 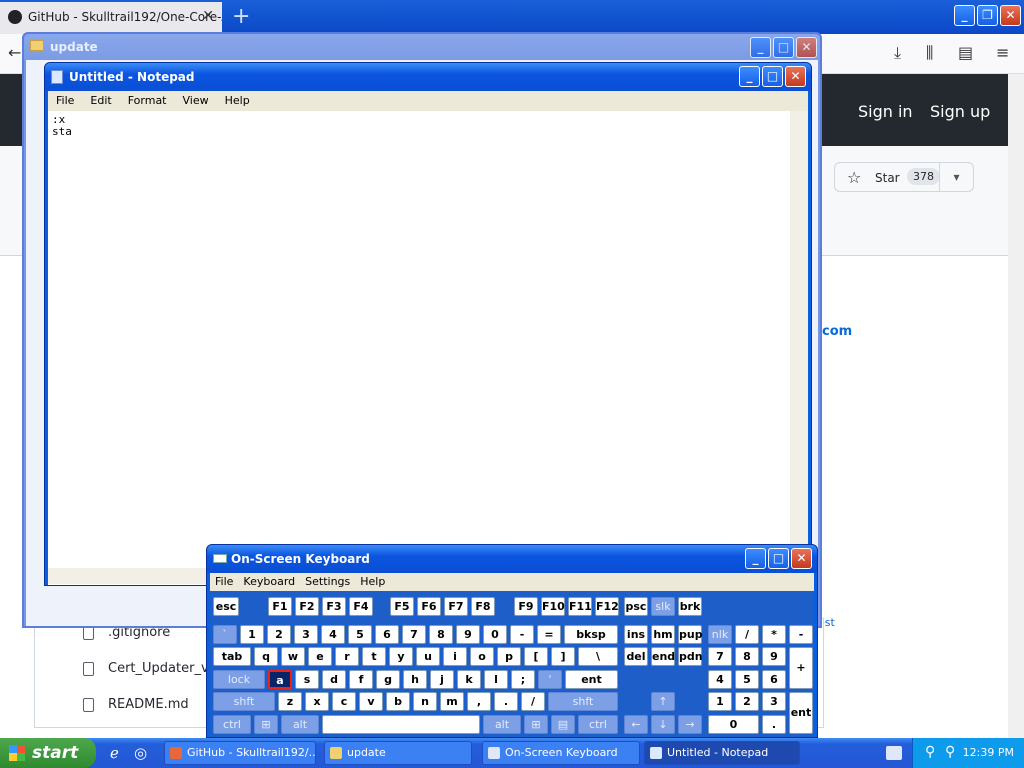 I want to click on page-scrollbar, so click(x=1016, y=406).